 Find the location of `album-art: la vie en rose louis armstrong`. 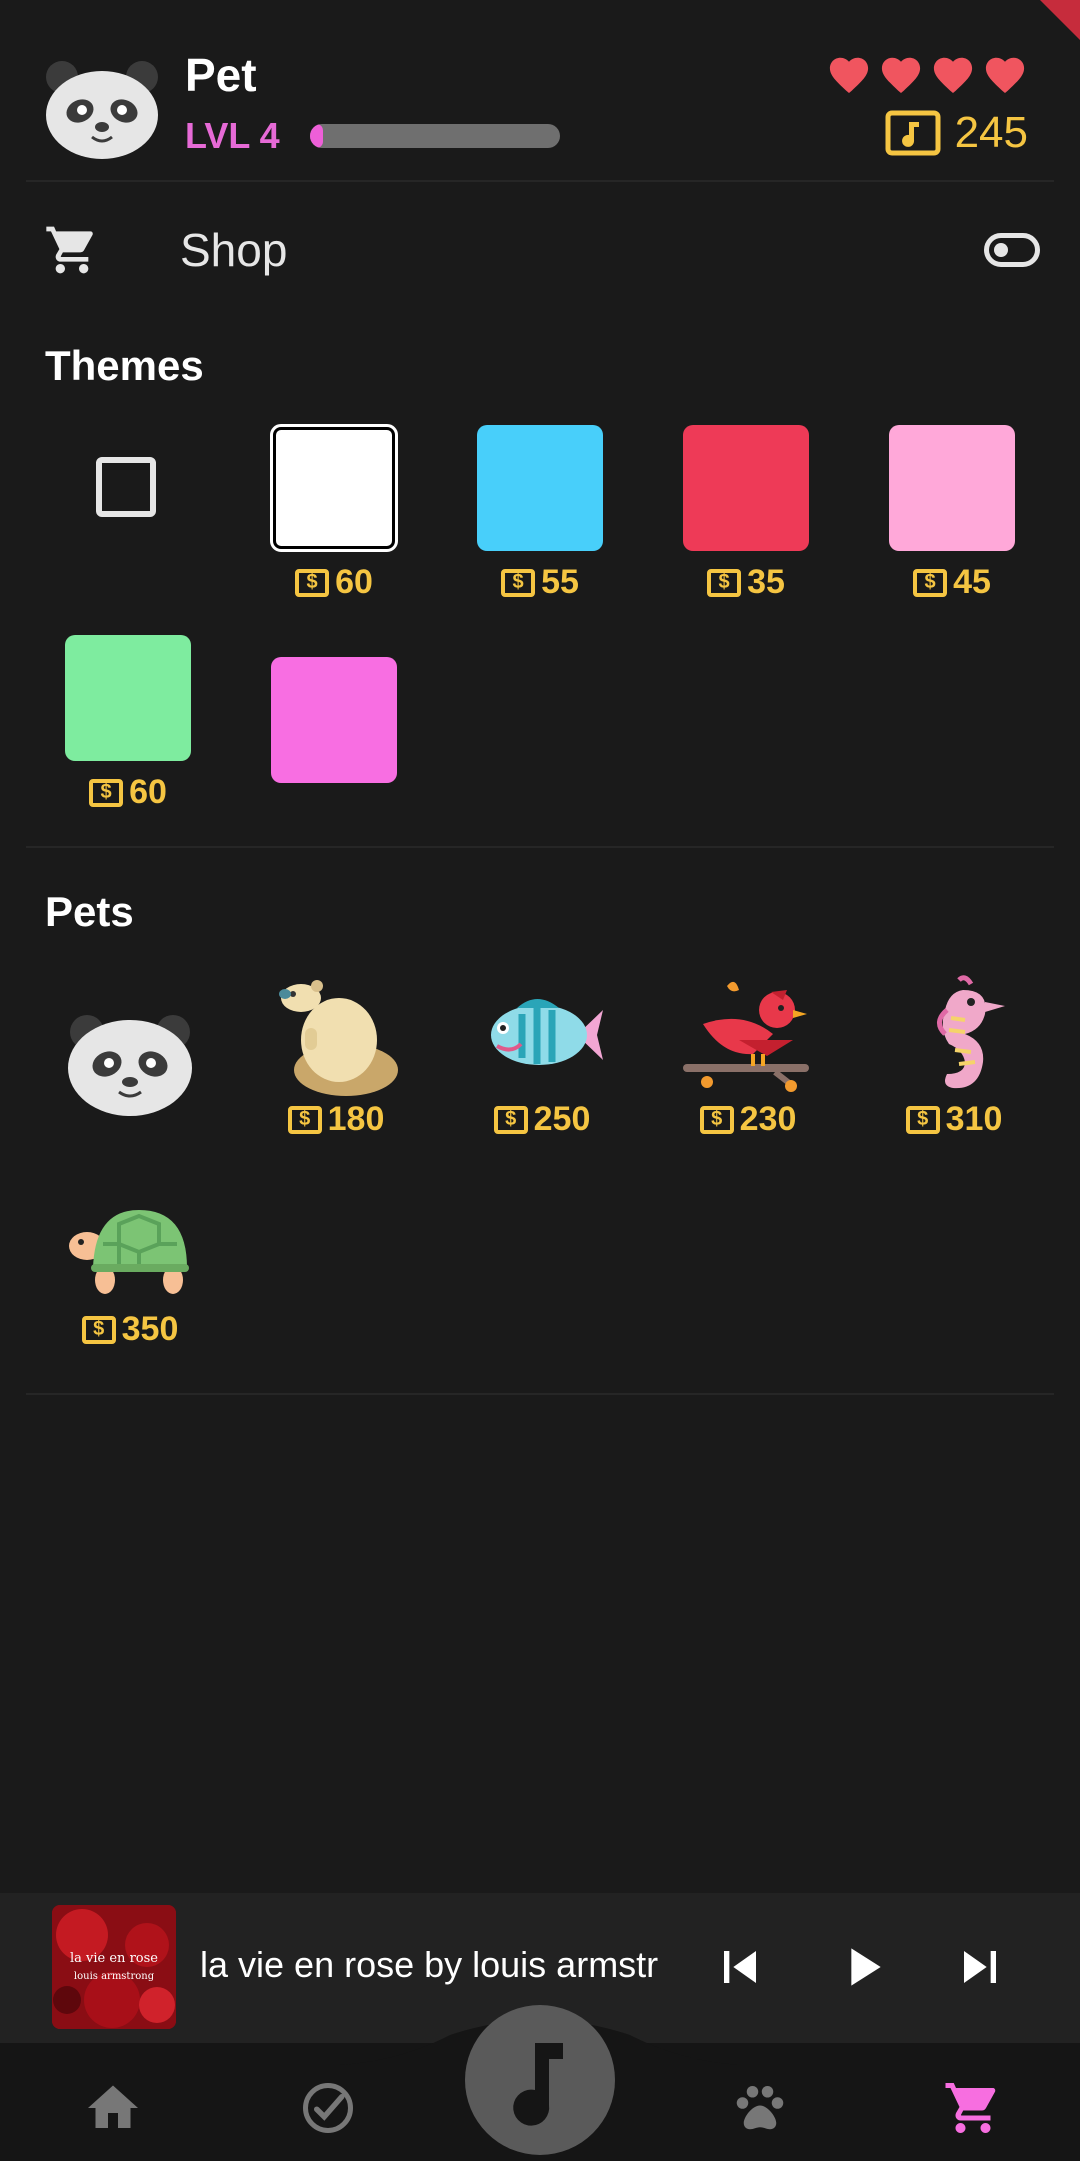

album-art: la vie en rose louis armstrong is located at coordinates (114, 1967).